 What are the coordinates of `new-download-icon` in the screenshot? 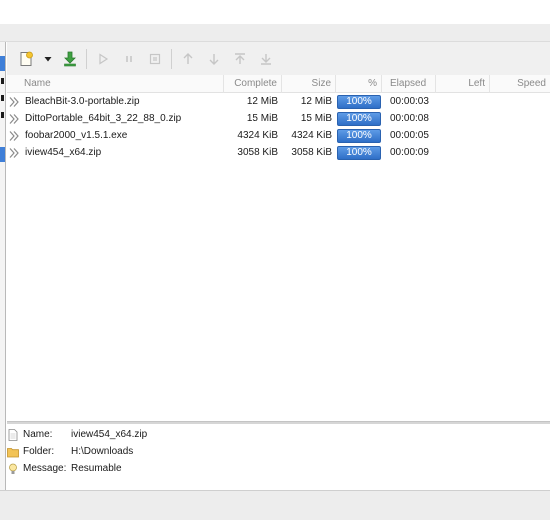 It's located at (26, 58).